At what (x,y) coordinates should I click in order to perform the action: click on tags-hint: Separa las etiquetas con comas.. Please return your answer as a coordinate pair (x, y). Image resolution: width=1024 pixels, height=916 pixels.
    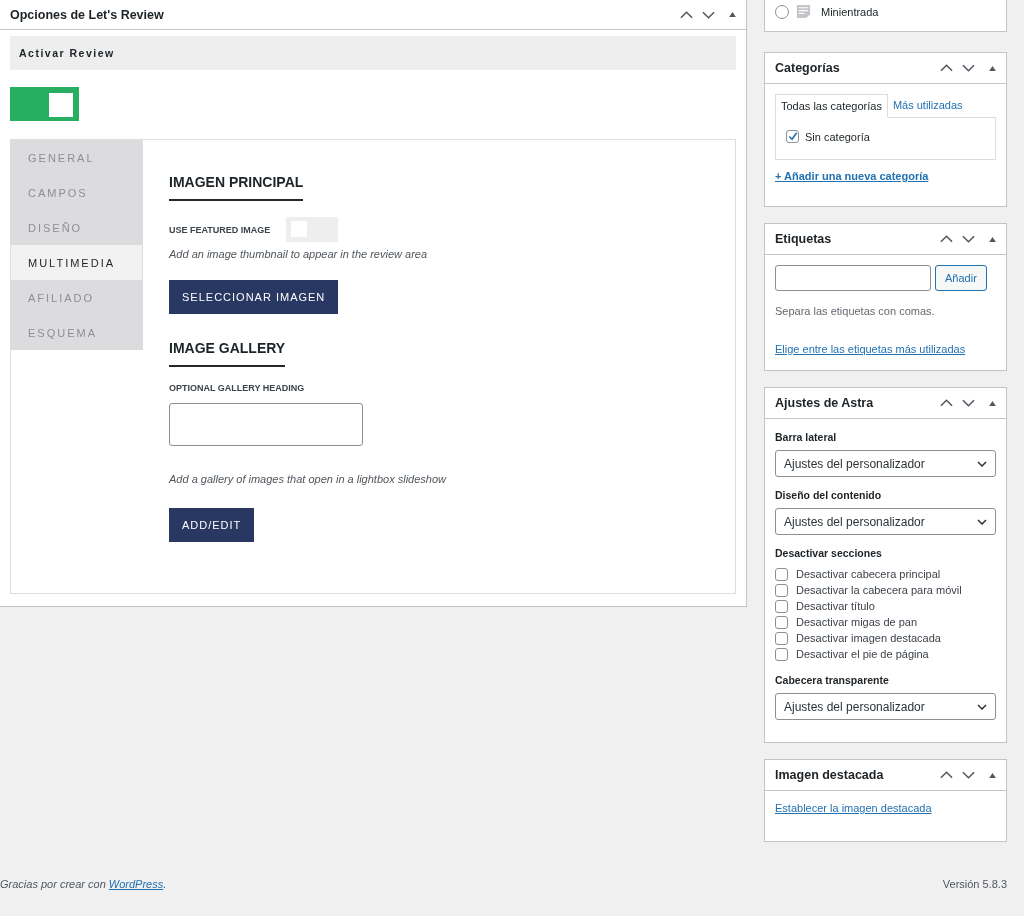
    Looking at the image, I should click on (855, 311).